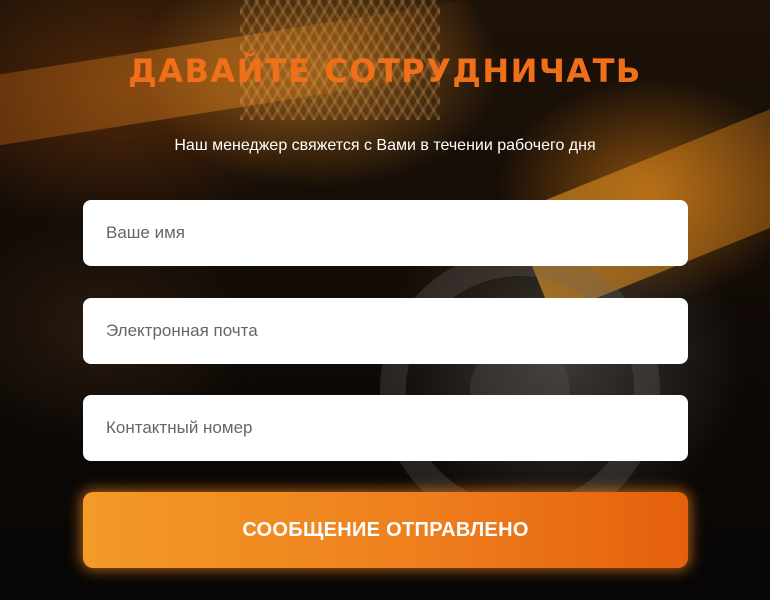  Describe the element at coordinates (385, 71) in the screenshot. I see `section-heading: ДАВАЙТЕ СОТРУДНИЧАТЬ` at that location.